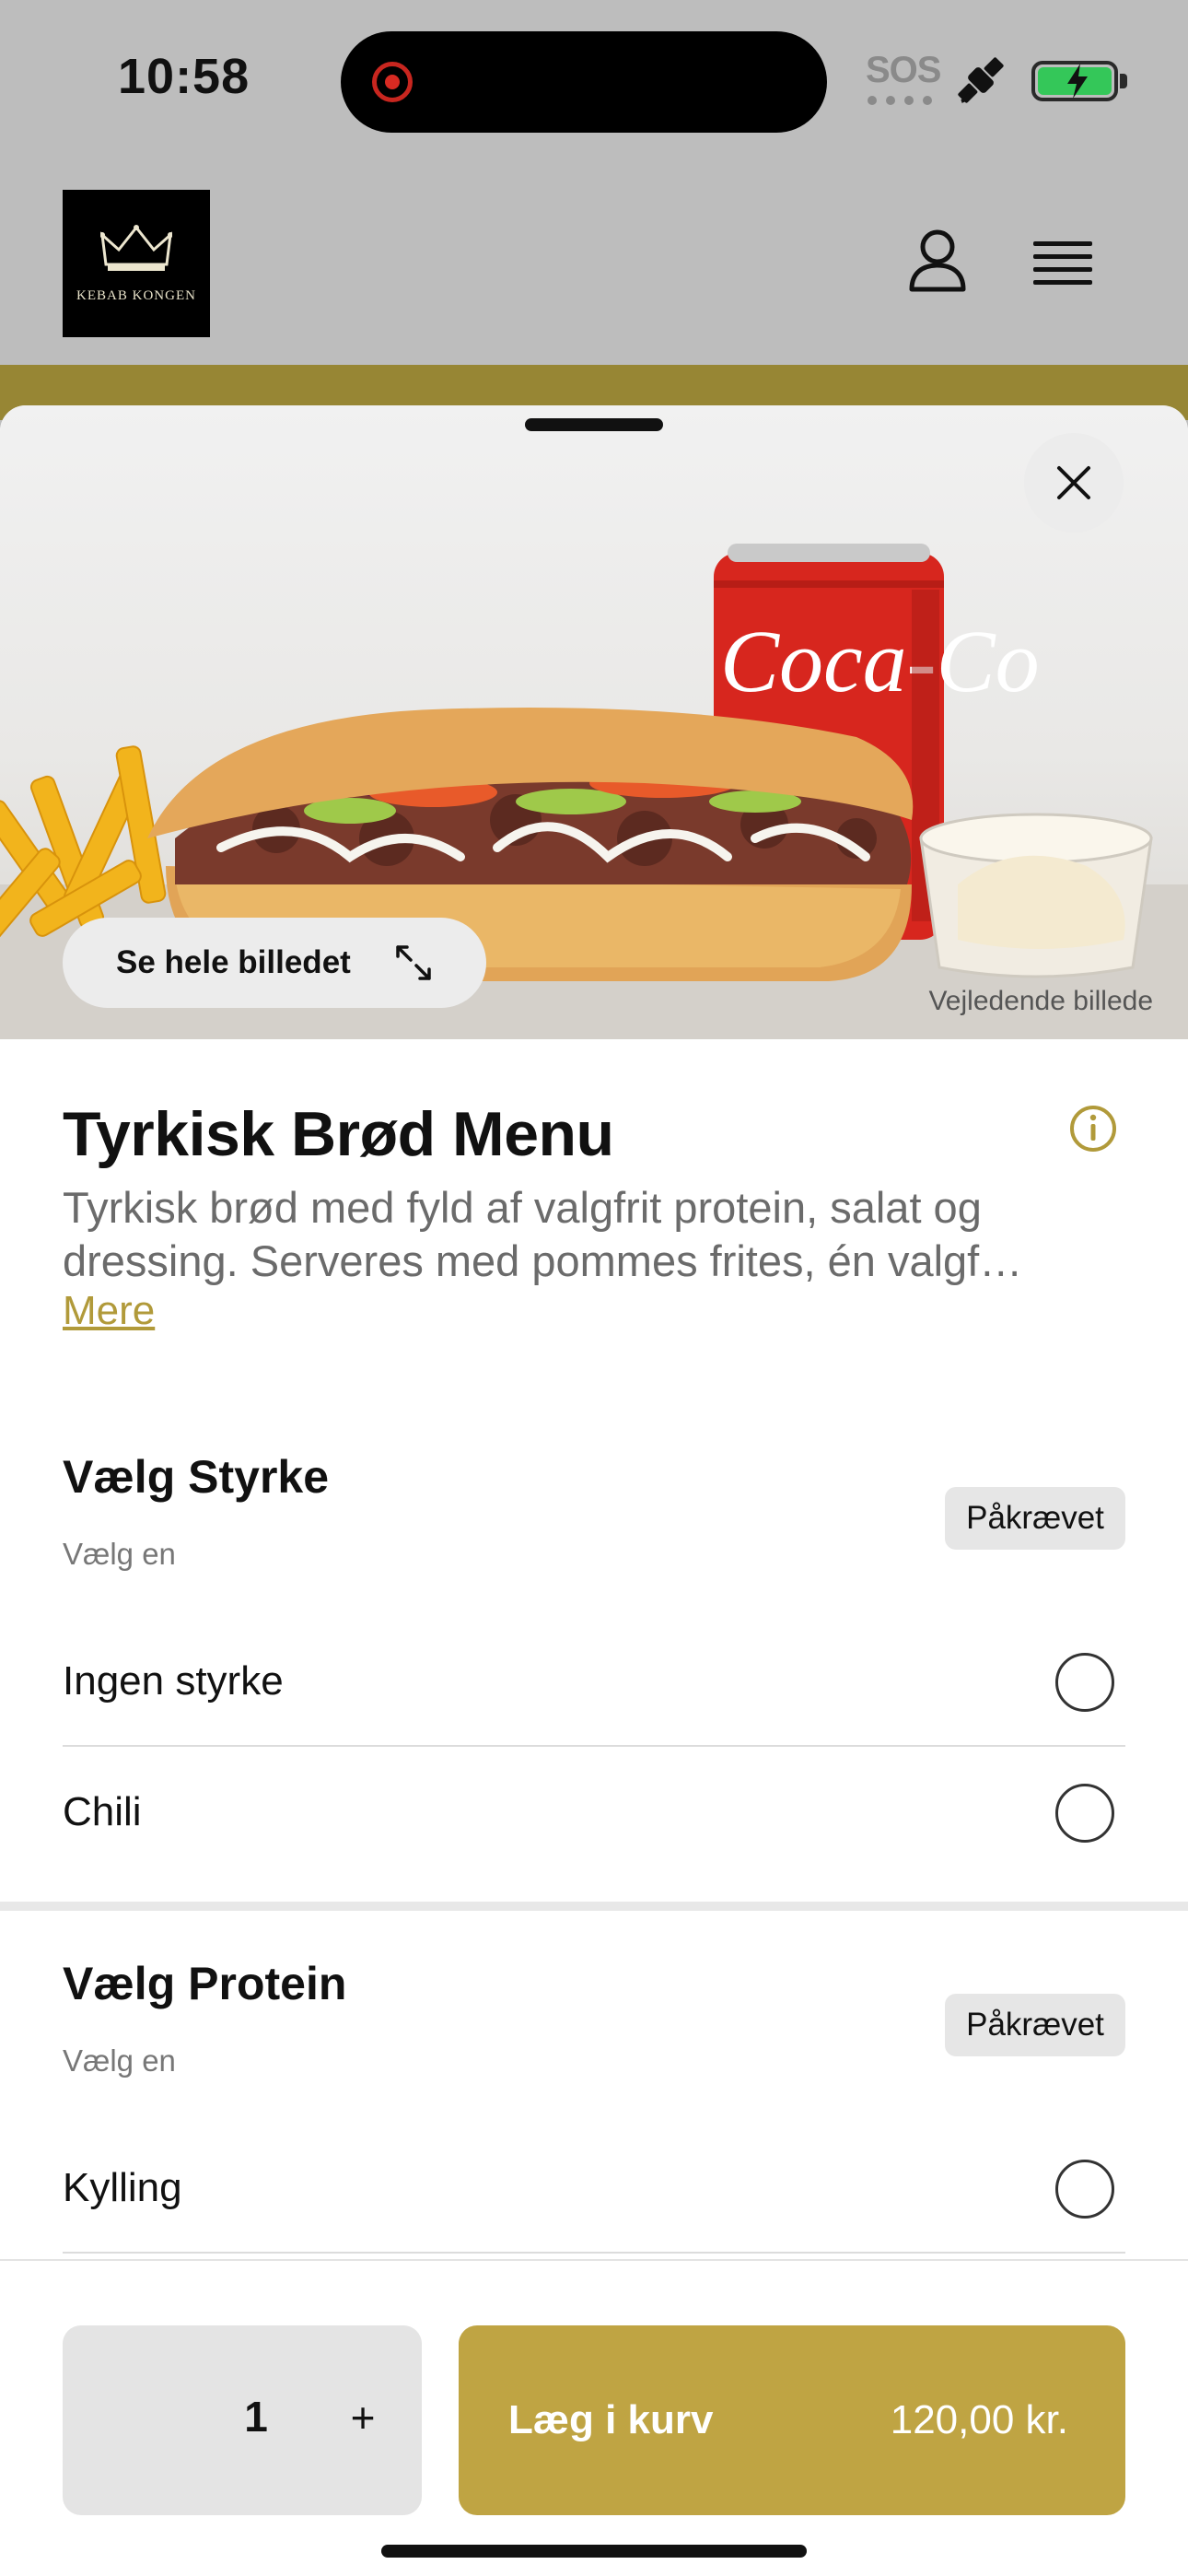  I want to click on image-disclaimer: Vejledende billede, so click(1040, 1001).